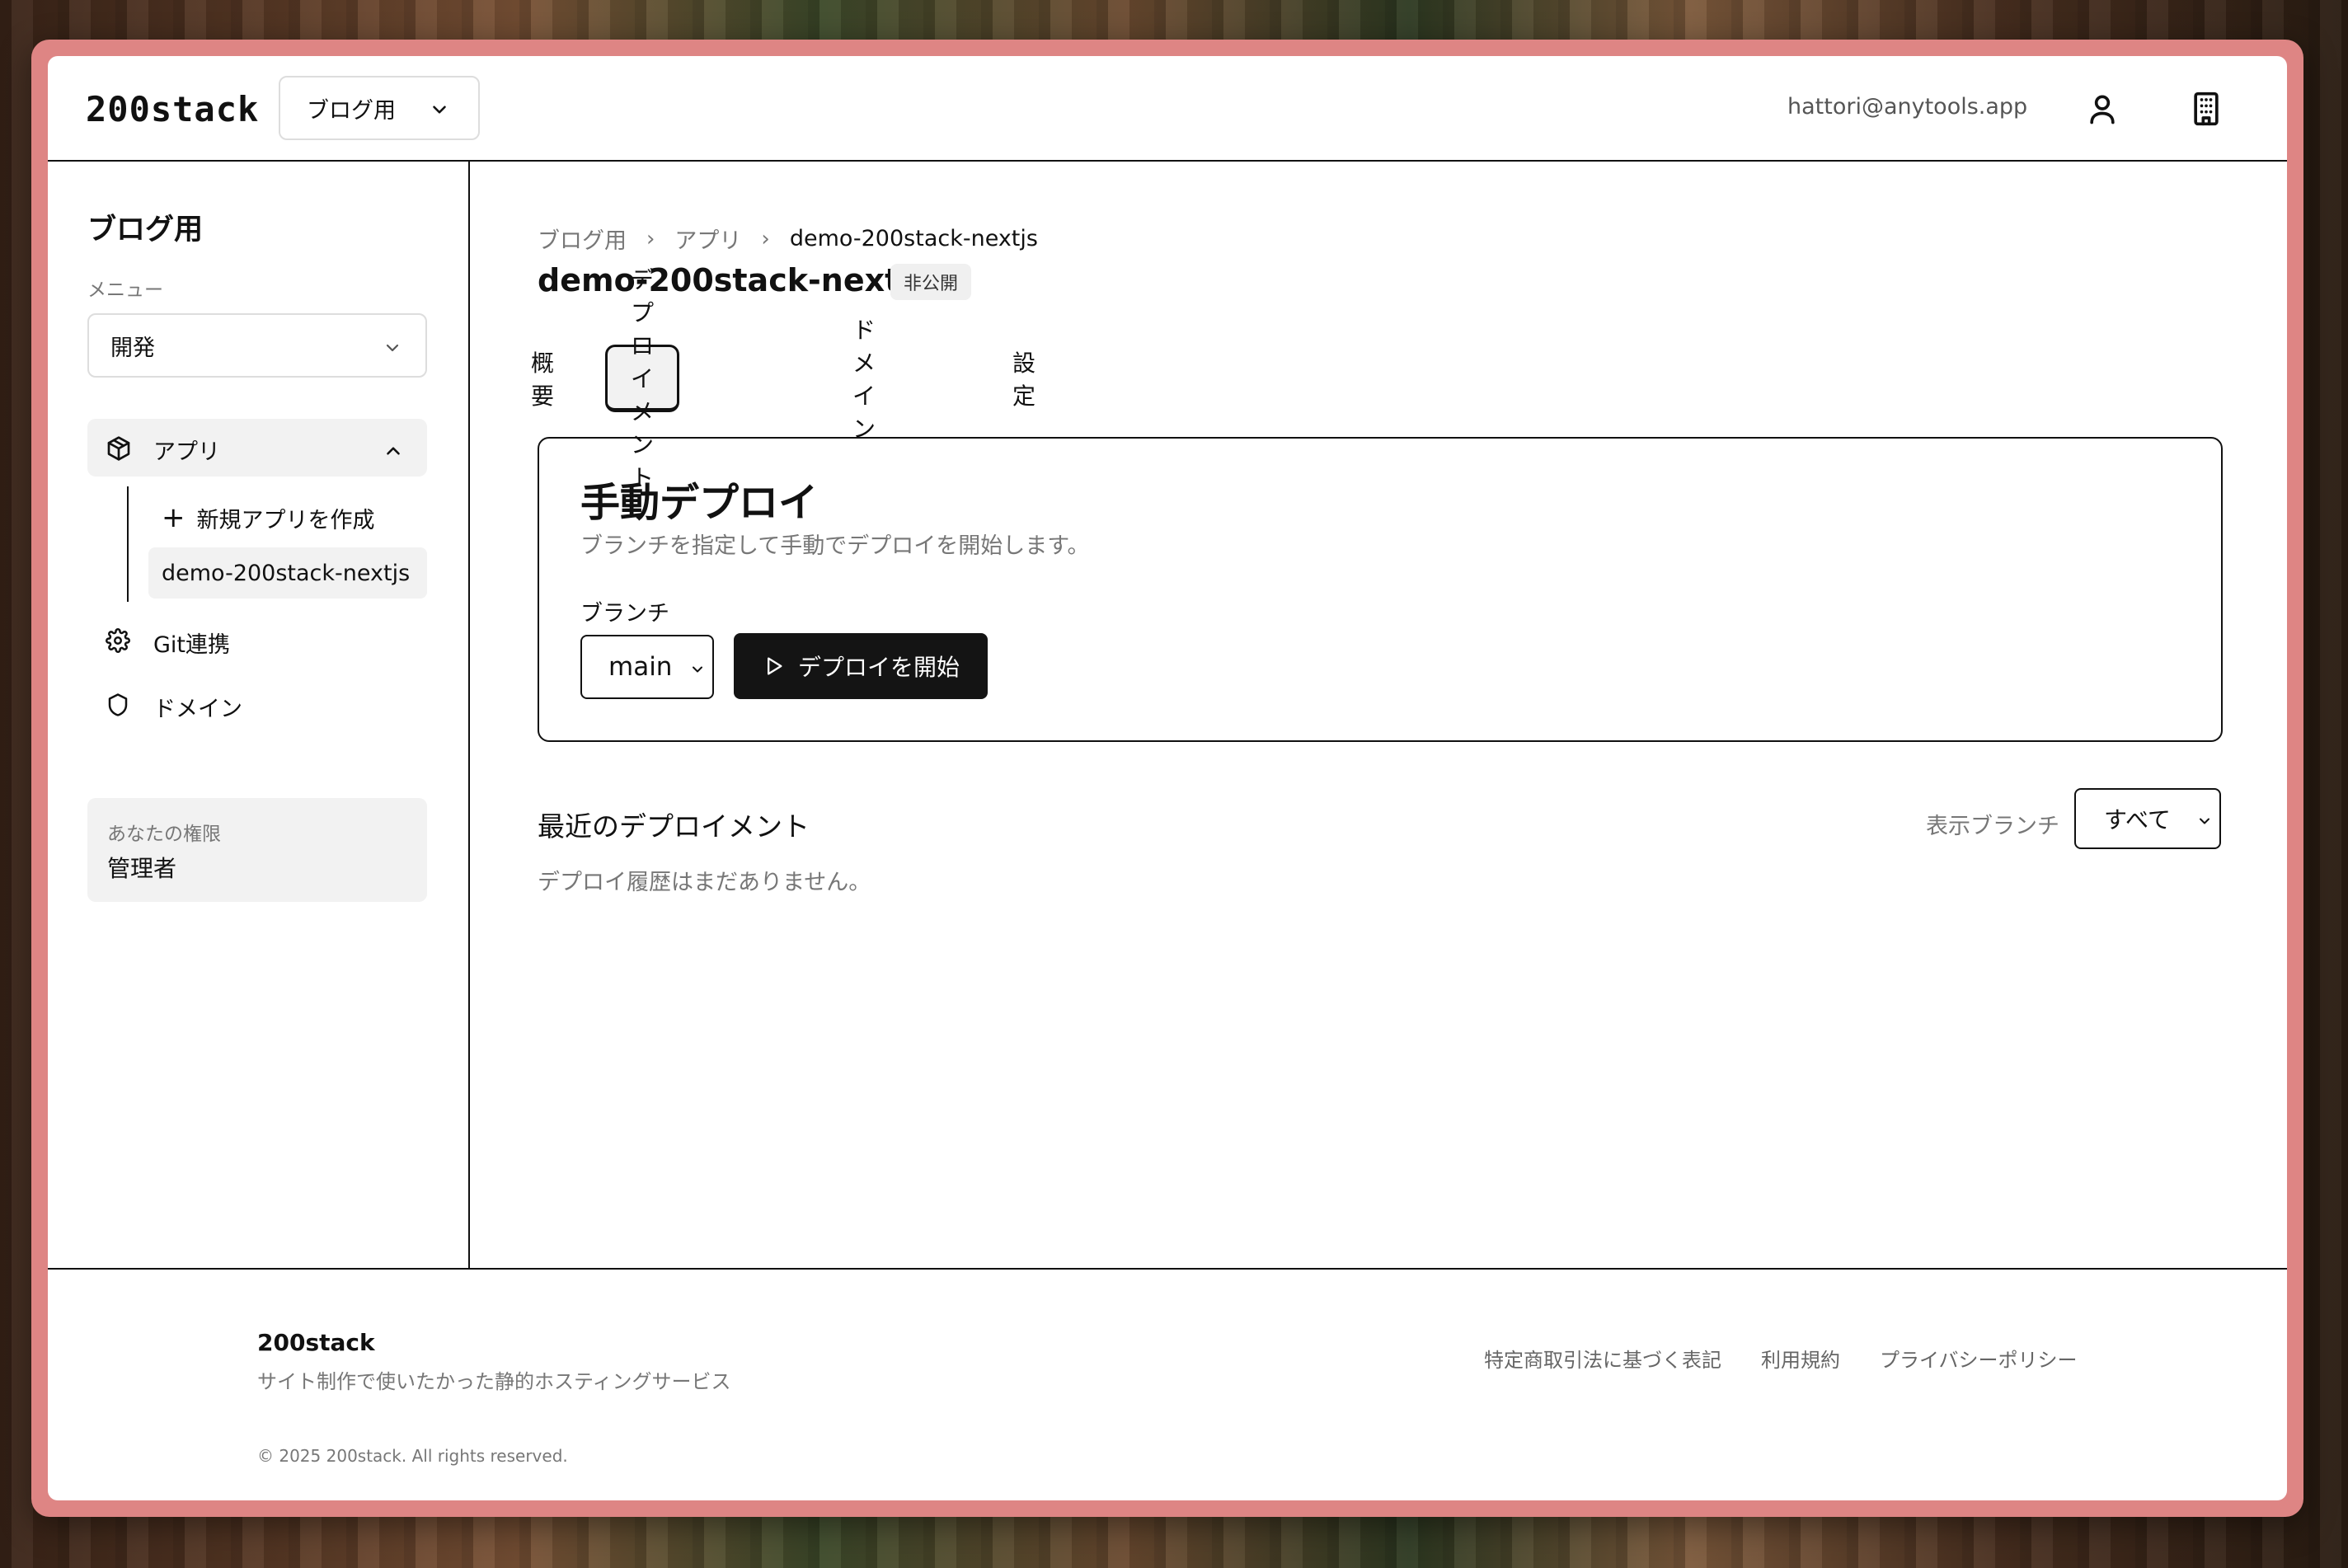 This screenshot has height=1568, width=2348. I want to click on branch-filter-label: 表示ブランチ, so click(1993, 826).